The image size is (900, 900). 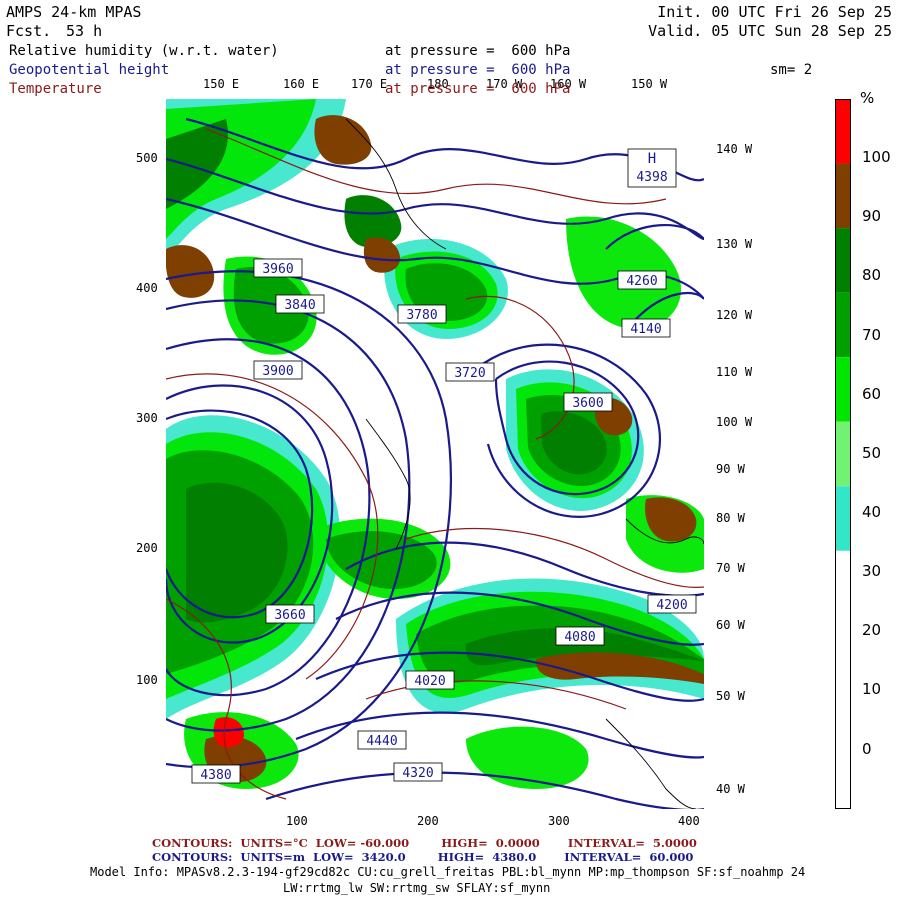 What do you see at coordinates (417, 888) in the screenshot?
I see `model-info-line2: LW:rrtmg_lw SW:rrtmg_sw SFLAY:sf_mynn` at bounding box center [417, 888].